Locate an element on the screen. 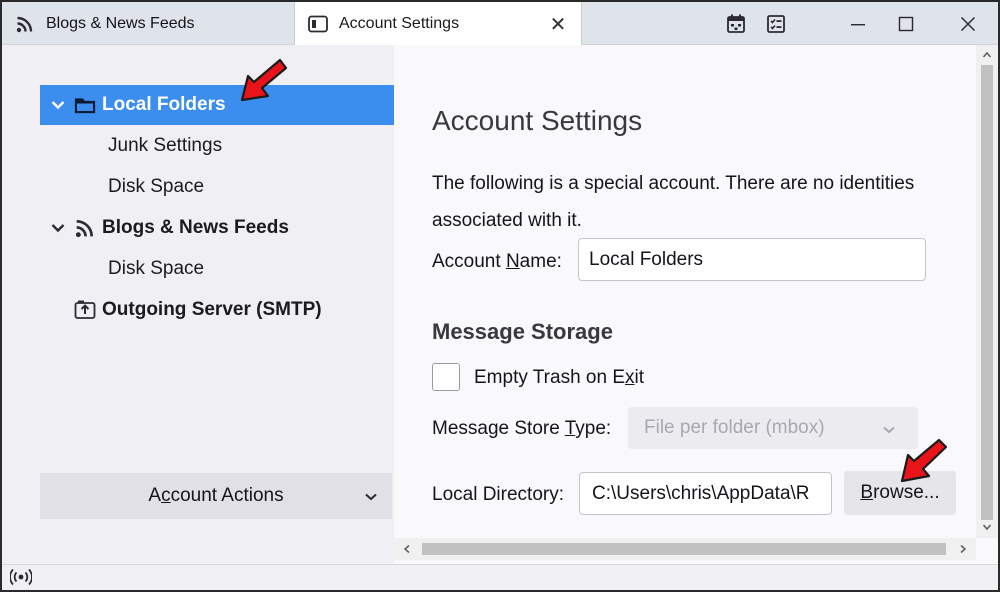  account-name-input: Local Folders is located at coordinates (752, 259).